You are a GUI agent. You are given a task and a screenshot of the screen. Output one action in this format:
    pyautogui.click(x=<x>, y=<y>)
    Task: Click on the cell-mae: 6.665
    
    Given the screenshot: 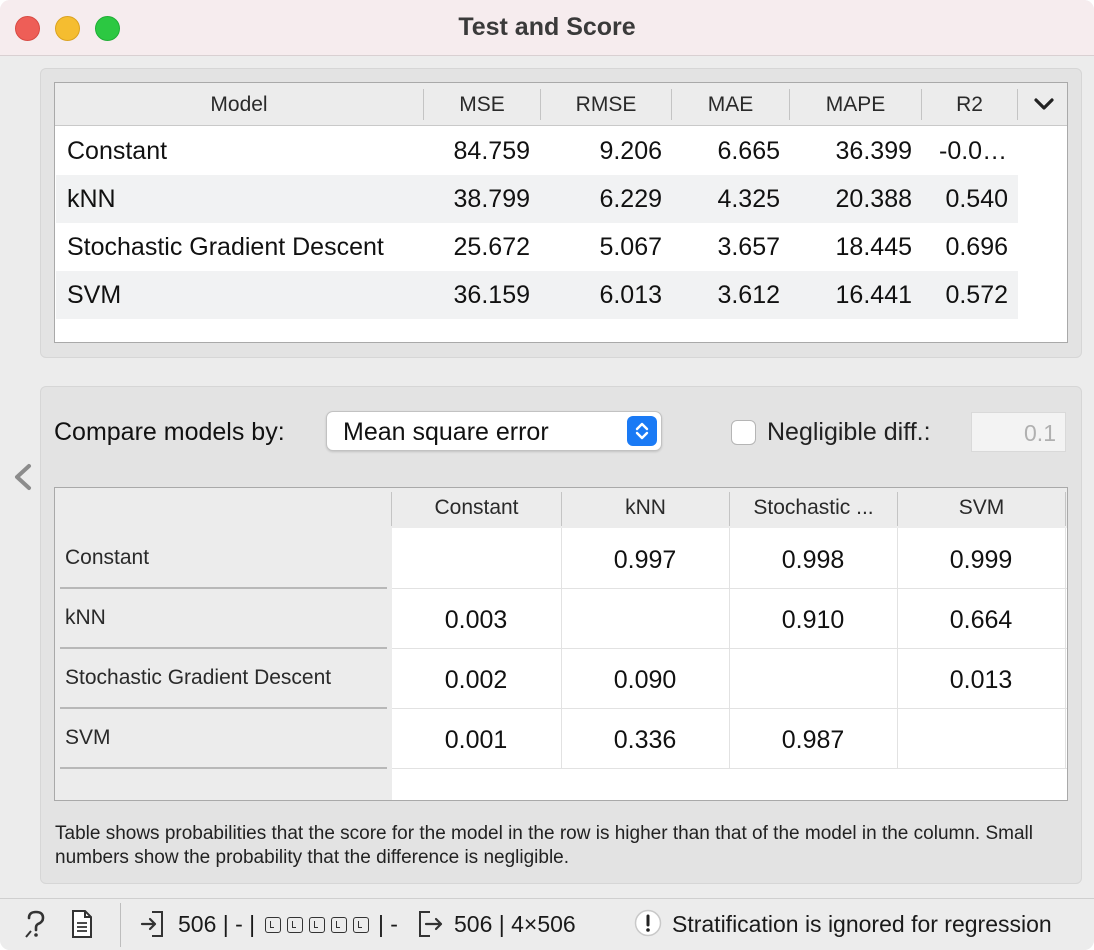 What is the action you would take?
    pyautogui.click(x=748, y=151)
    